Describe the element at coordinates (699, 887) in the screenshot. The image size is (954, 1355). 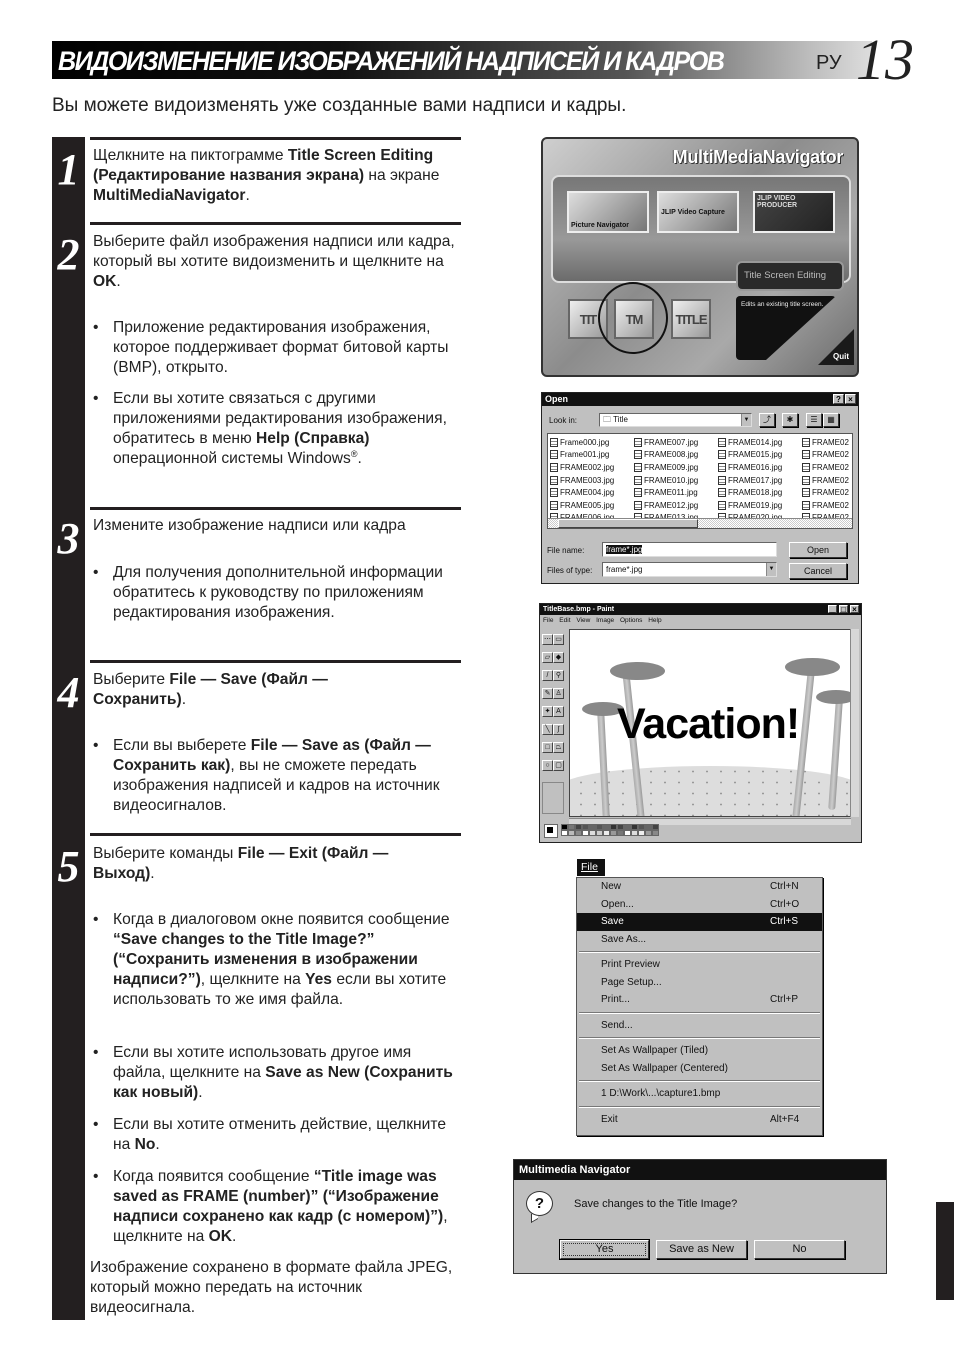
I see `menu-item-new: New Ctrl+N` at that location.